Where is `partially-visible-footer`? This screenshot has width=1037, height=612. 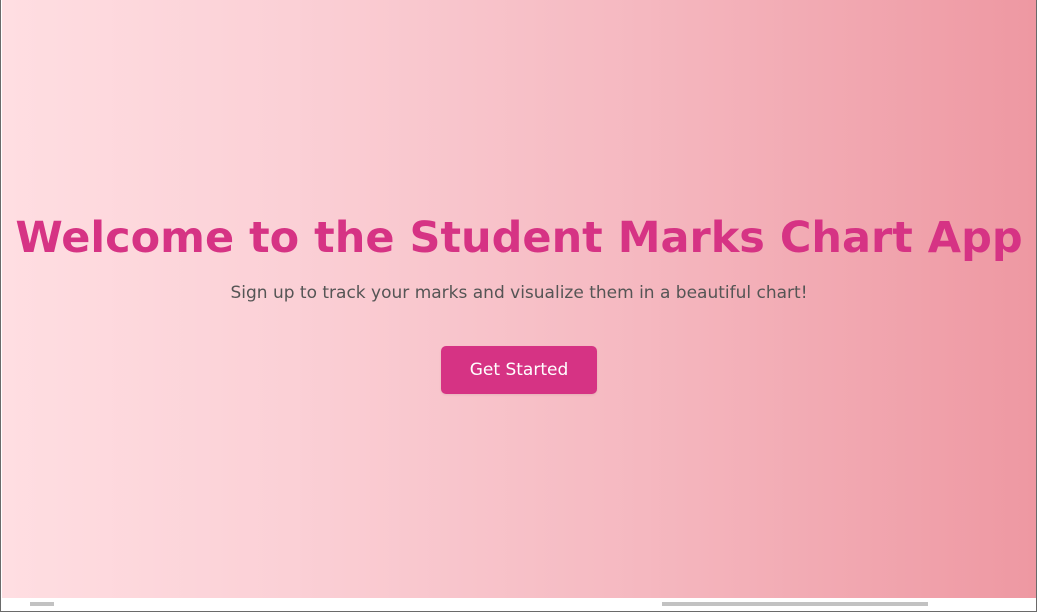
partially-visible-footer is located at coordinates (519, 604).